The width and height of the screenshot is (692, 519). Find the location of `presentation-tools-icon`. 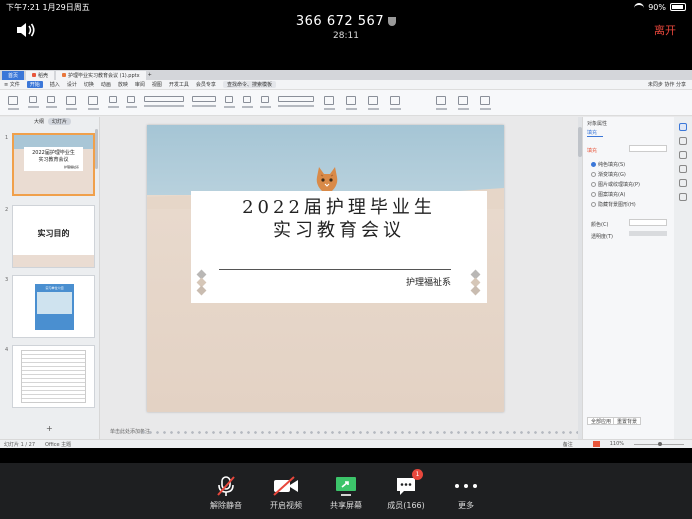

presentation-tools-icon is located at coordinates (441, 103).